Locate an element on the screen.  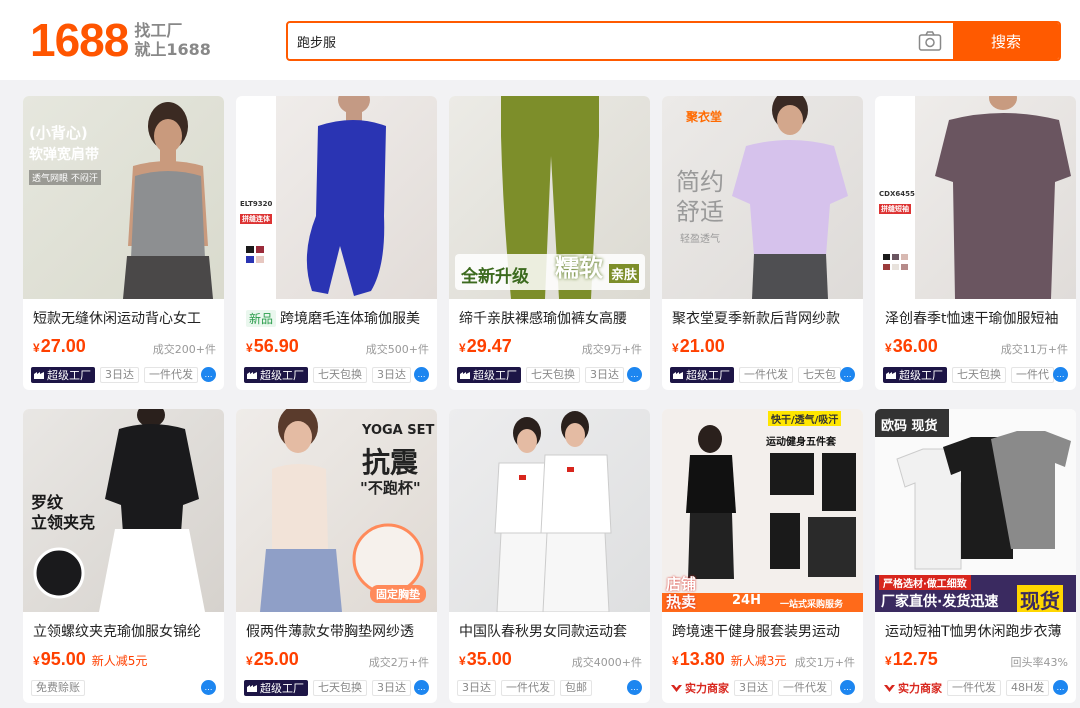
product-image: (小背心) 软弹宽肩带 透气网眼 不闷汗 is located at coordinates (123, 197).